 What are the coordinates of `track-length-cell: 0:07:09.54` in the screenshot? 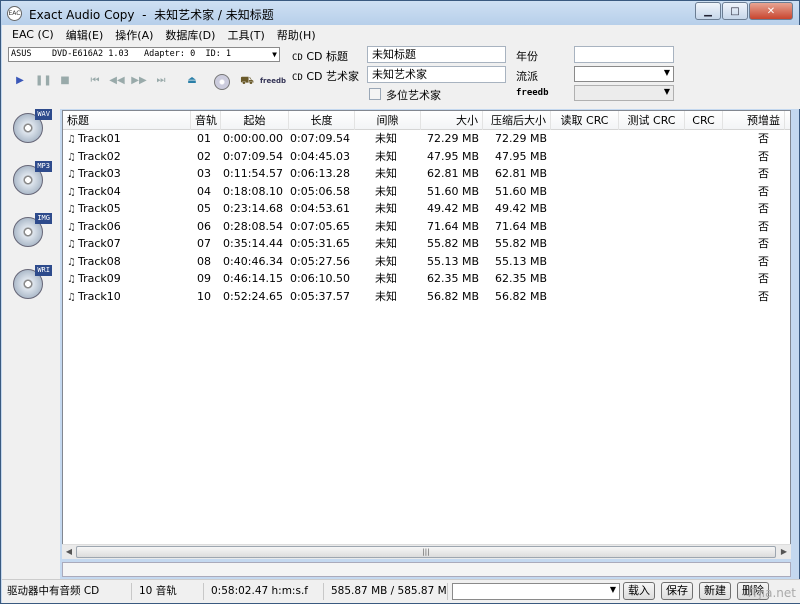 It's located at (320, 138).